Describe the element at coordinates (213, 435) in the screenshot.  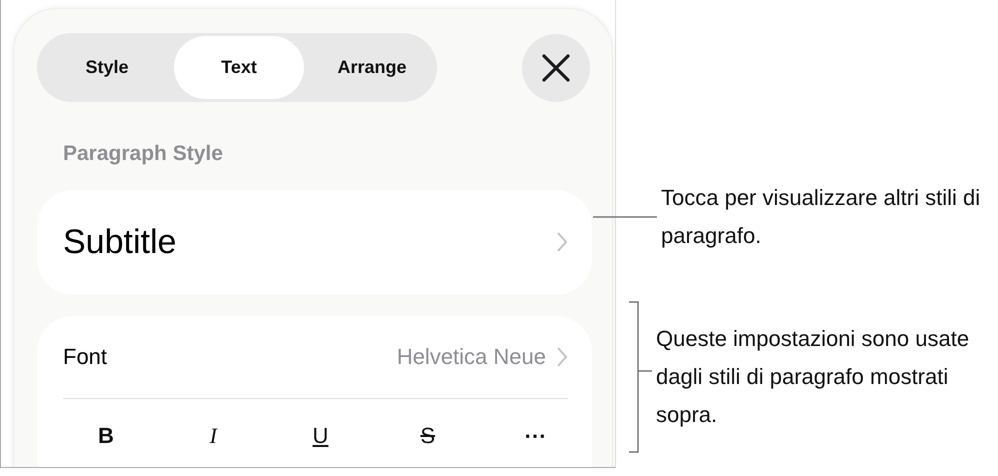
I see `italic-button: I` at that location.